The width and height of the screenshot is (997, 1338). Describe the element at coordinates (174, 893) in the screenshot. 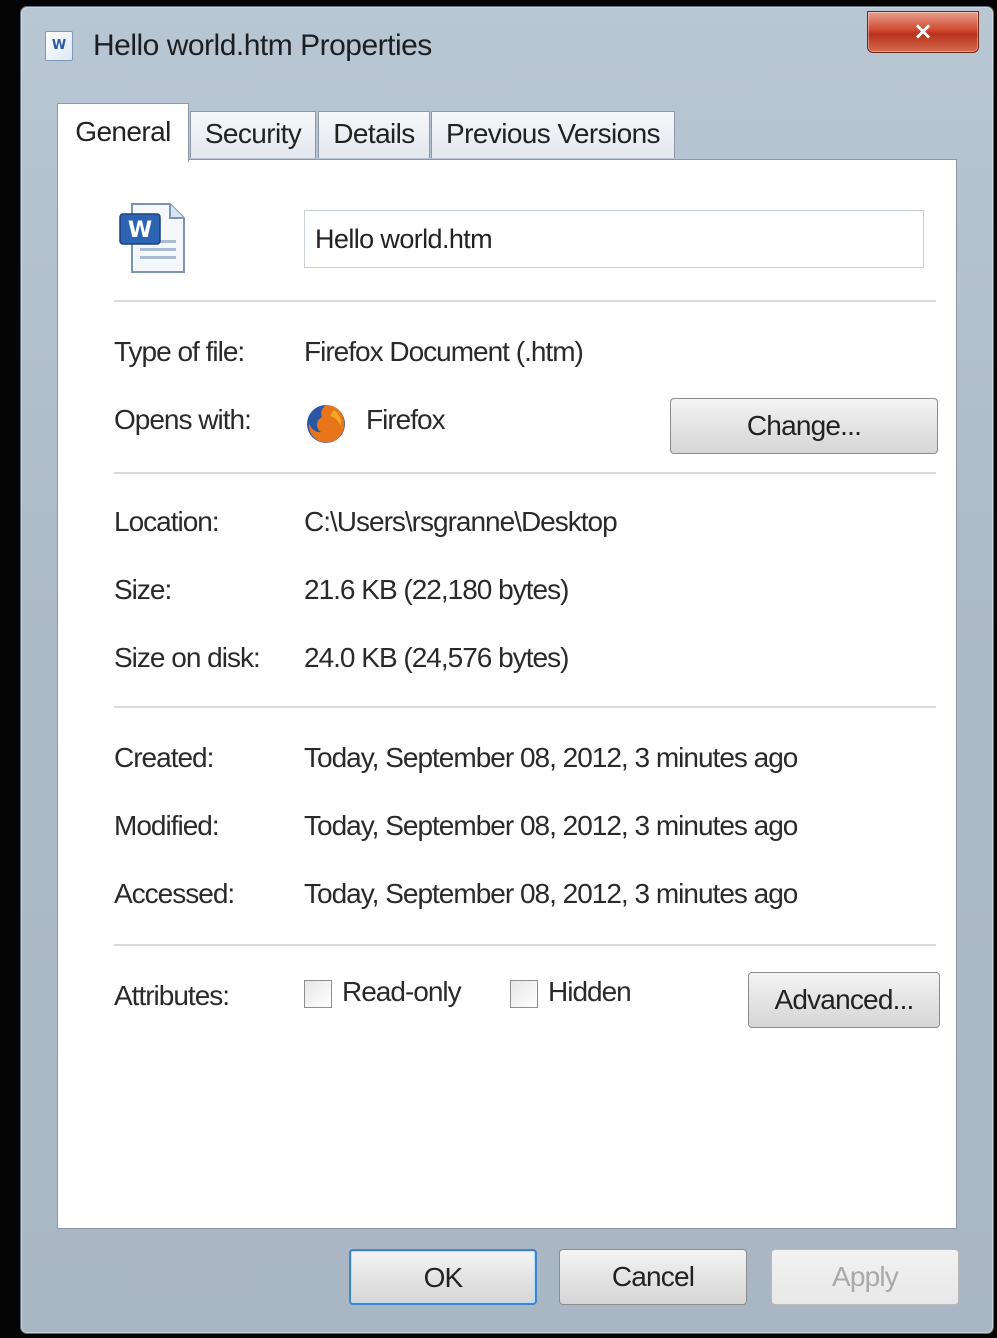

I see `accessed-label: Accessed:` at that location.